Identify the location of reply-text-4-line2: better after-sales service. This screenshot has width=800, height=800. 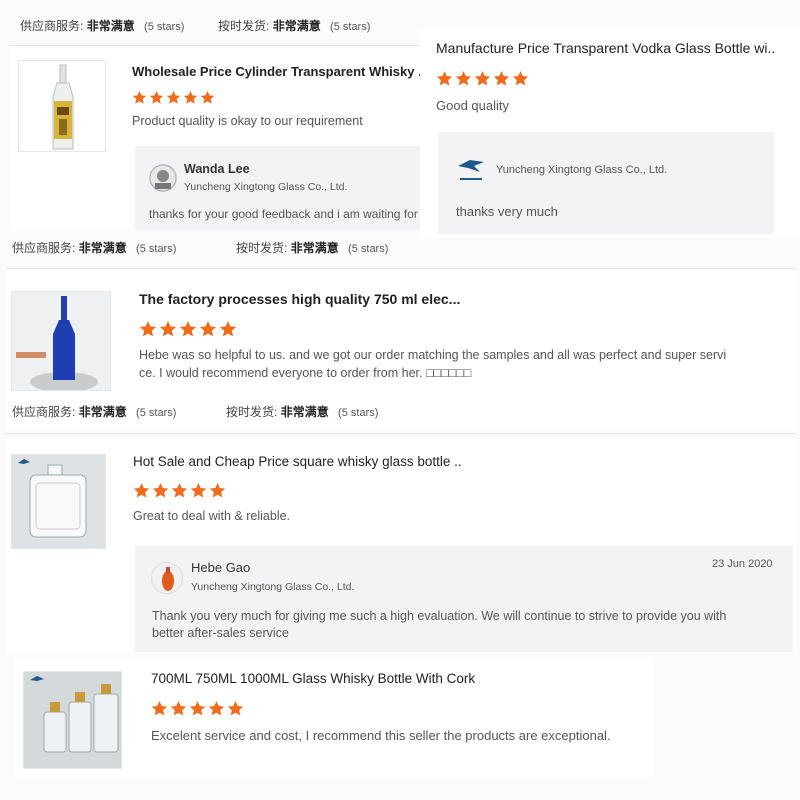
(220, 633).